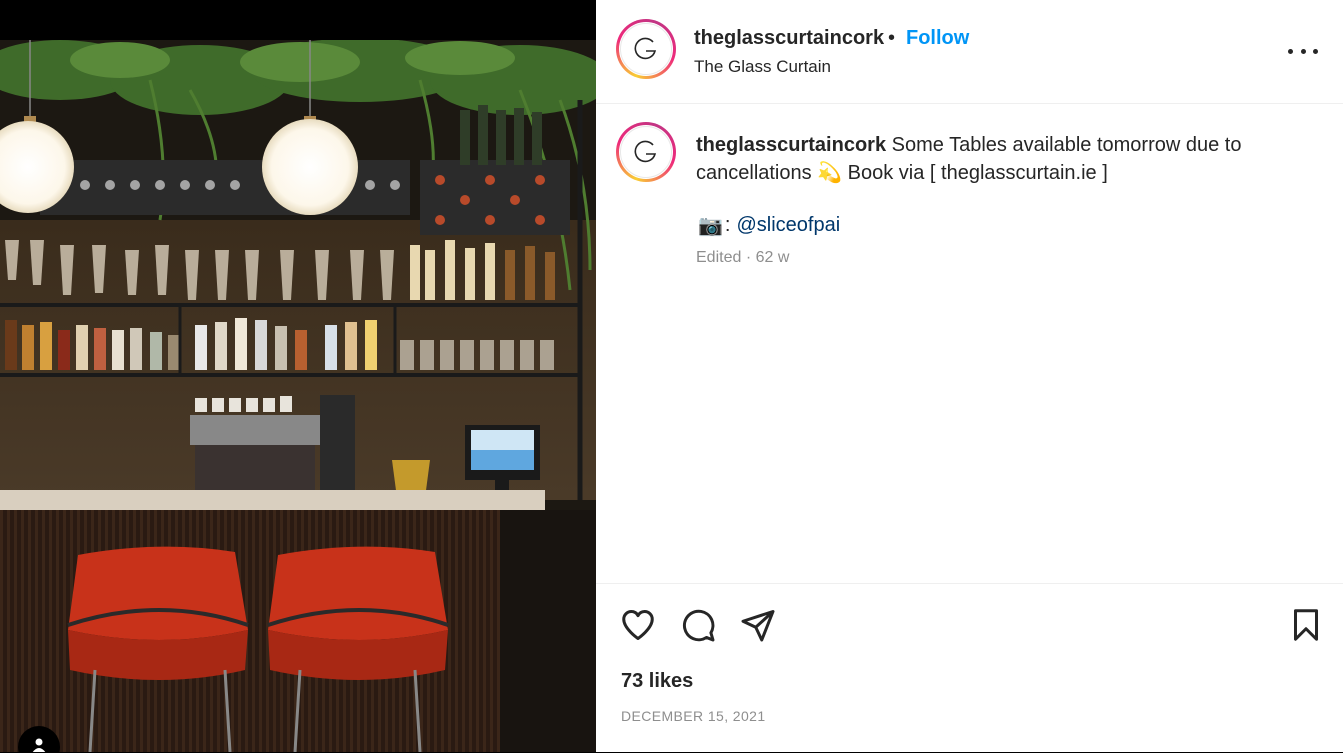 The width and height of the screenshot is (1343, 753). I want to click on camera-emoji: 📷, so click(710, 226).